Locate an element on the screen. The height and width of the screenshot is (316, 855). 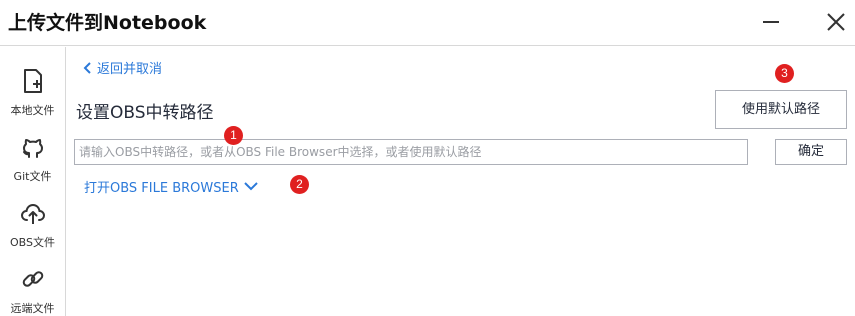
sidebar-item-obs-file: OBS文件 is located at coordinates (32, 224).